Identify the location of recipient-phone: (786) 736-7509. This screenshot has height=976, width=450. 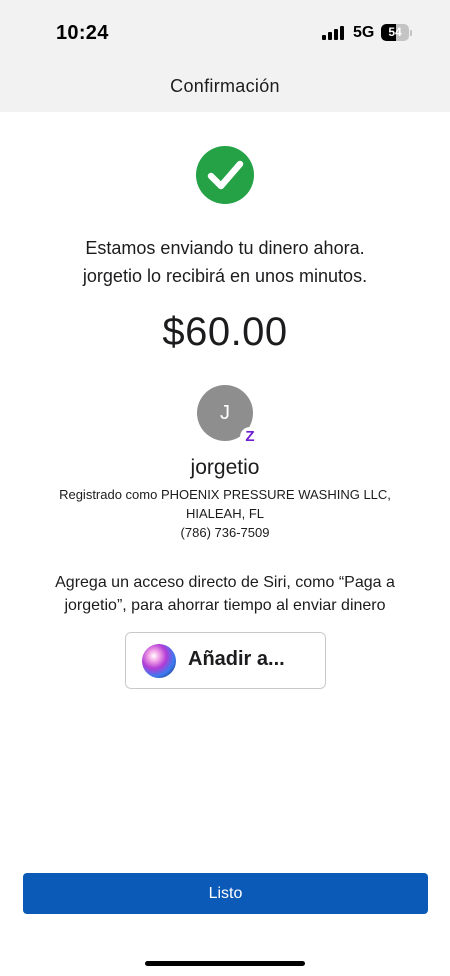
(225, 532).